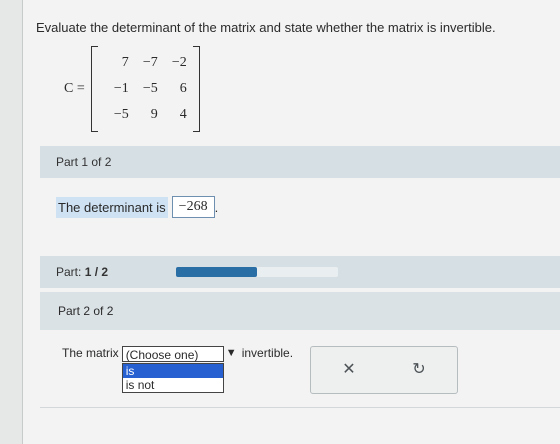 The width and height of the screenshot is (560, 444). I want to click on progress-bar-row: Part: 1 / 2, so click(300, 272).